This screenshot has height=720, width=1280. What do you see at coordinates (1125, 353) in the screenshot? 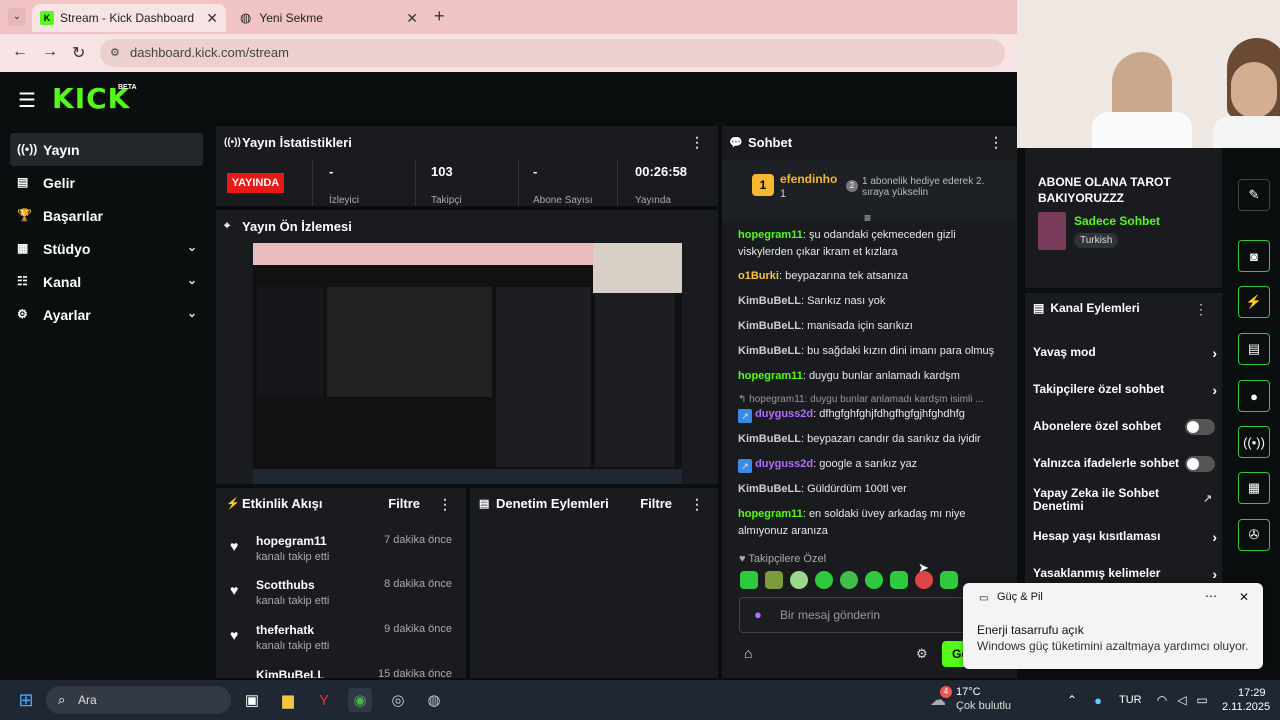
I see `action-slow-mode: Yavaş mod ›` at bounding box center [1125, 353].